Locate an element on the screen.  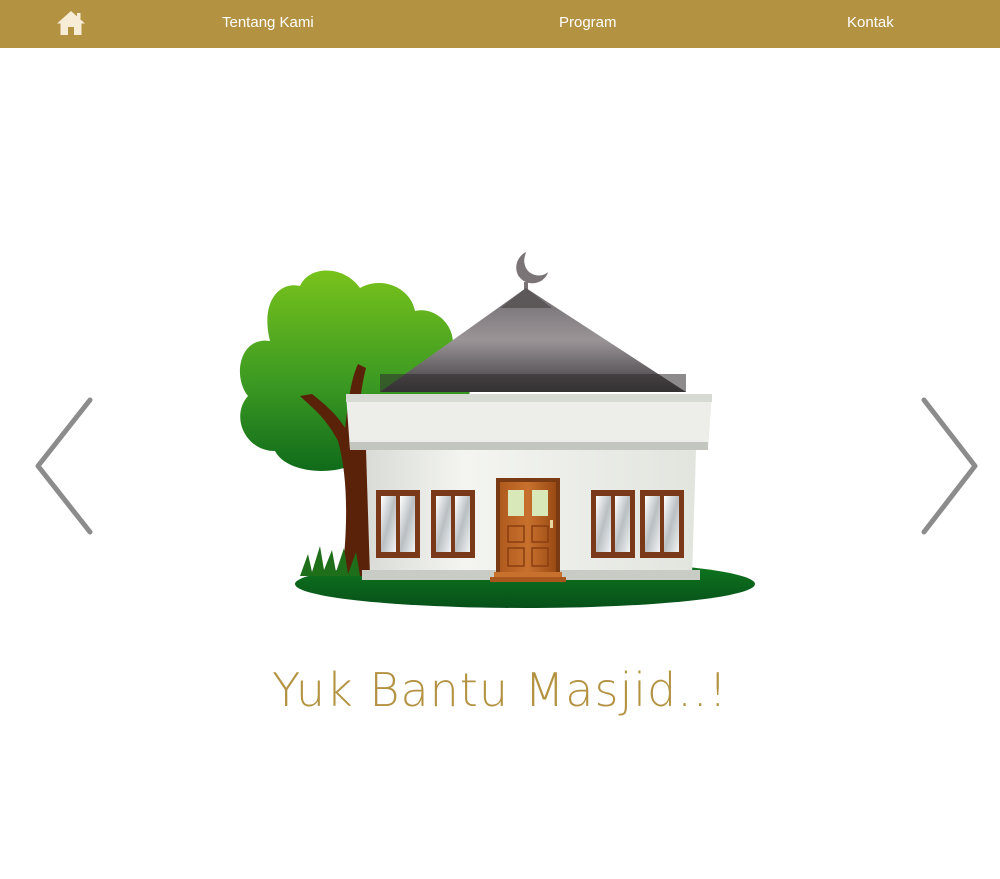
chevron-left-icon is located at coordinates (64, 466).